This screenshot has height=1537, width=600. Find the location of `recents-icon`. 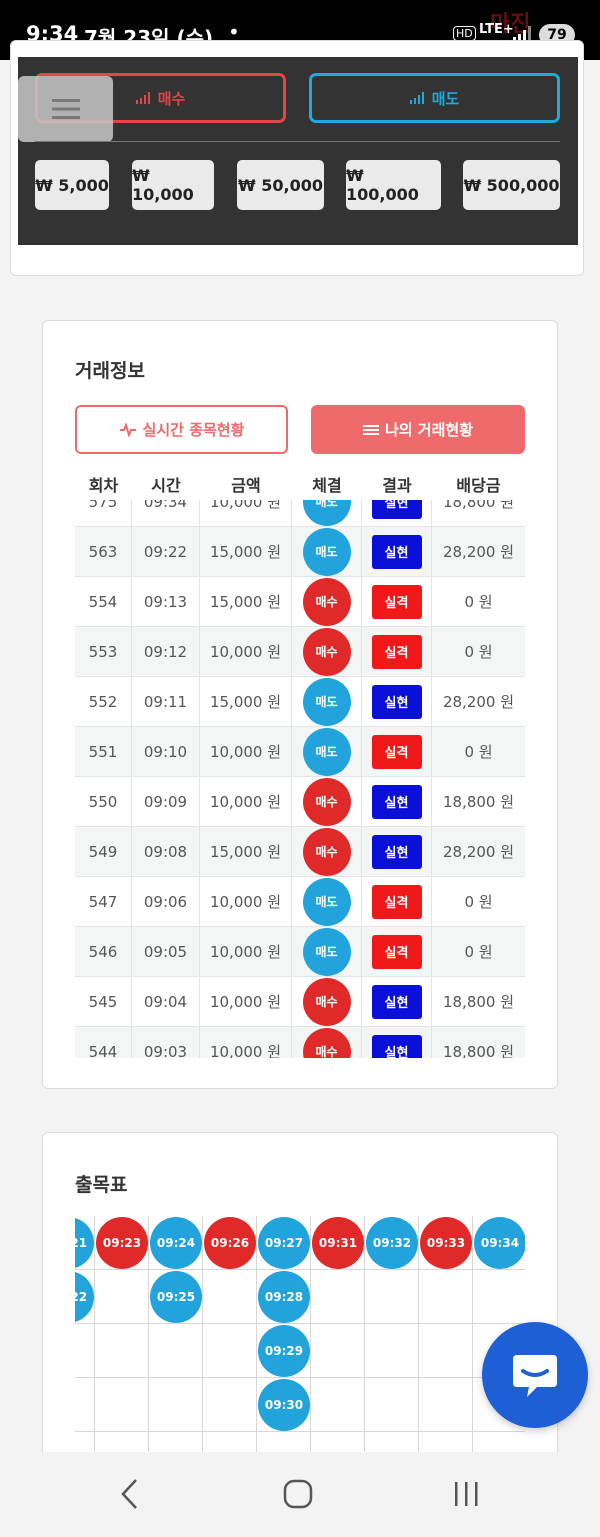

recents-icon is located at coordinates (466, 1494).